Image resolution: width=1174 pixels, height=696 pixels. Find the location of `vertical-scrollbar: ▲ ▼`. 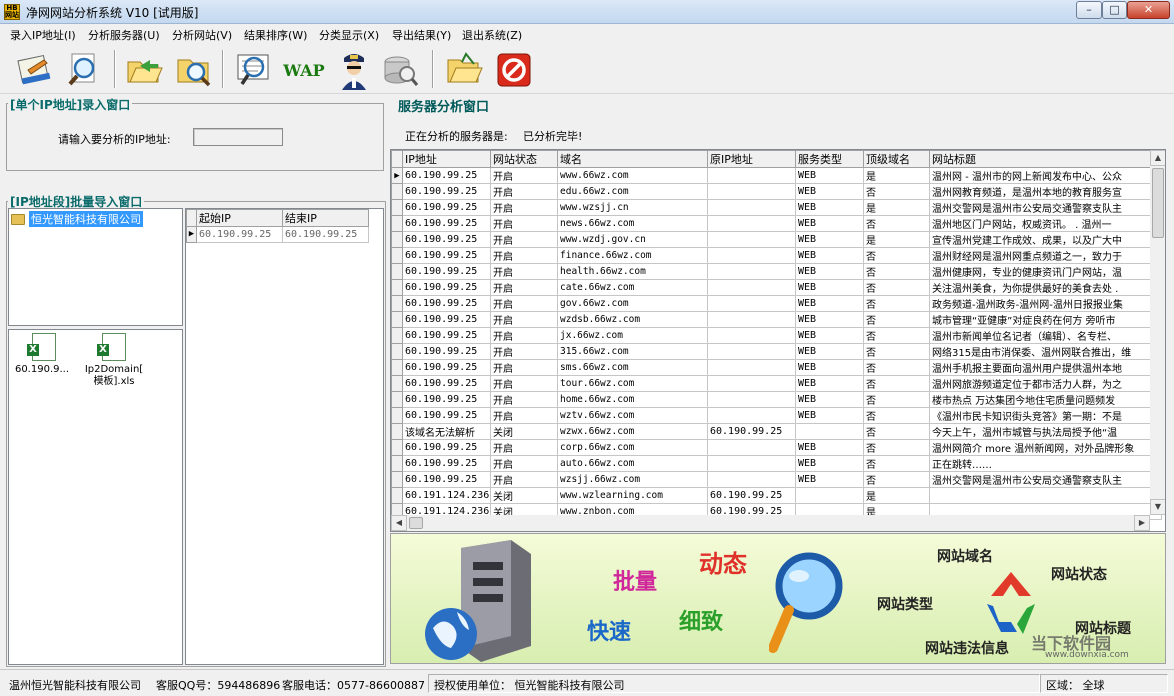

vertical-scrollbar: ▲ ▼ is located at coordinates (1157, 332).